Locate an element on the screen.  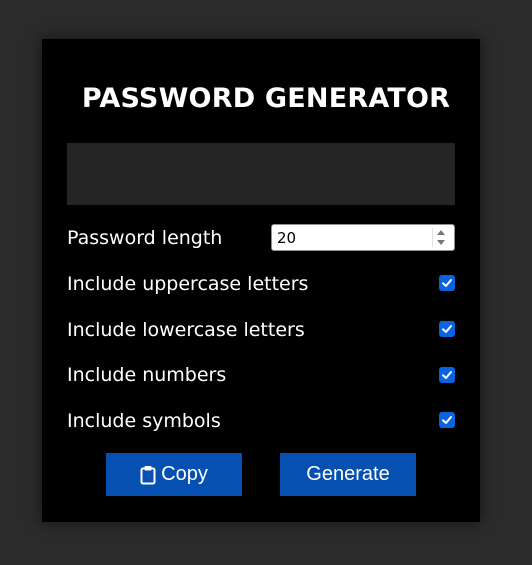
spin-up-icon is located at coordinates (441, 232).